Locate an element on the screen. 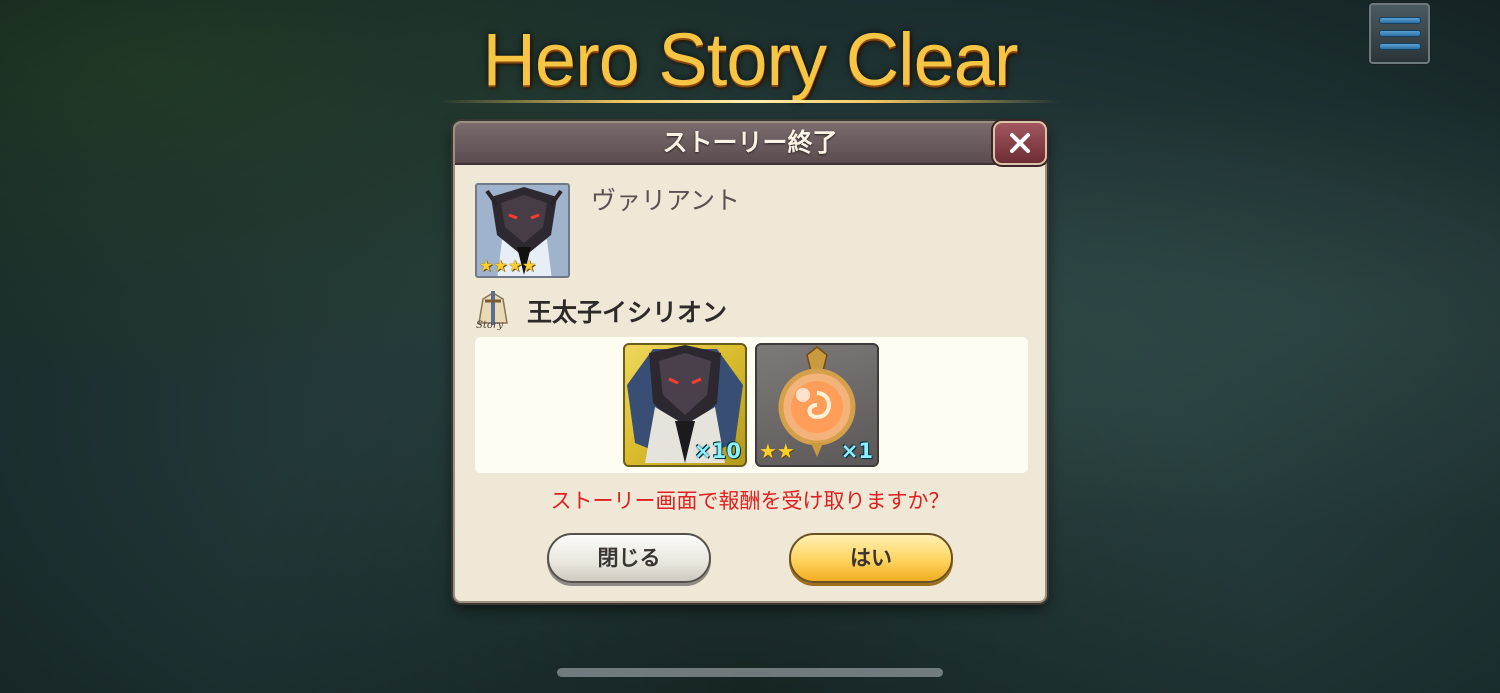 Image resolution: width=1500 pixels, height=693 pixels. banner-title: Hero Story Clear is located at coordinates (750, 59).